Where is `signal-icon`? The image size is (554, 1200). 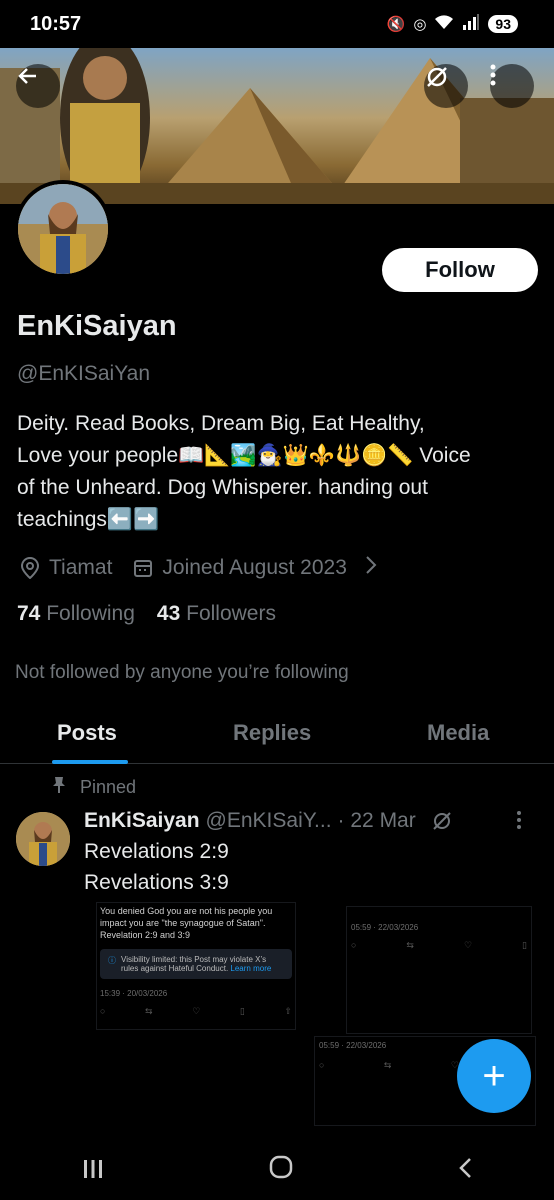 signal-icon is located at coordinates (471, 24).